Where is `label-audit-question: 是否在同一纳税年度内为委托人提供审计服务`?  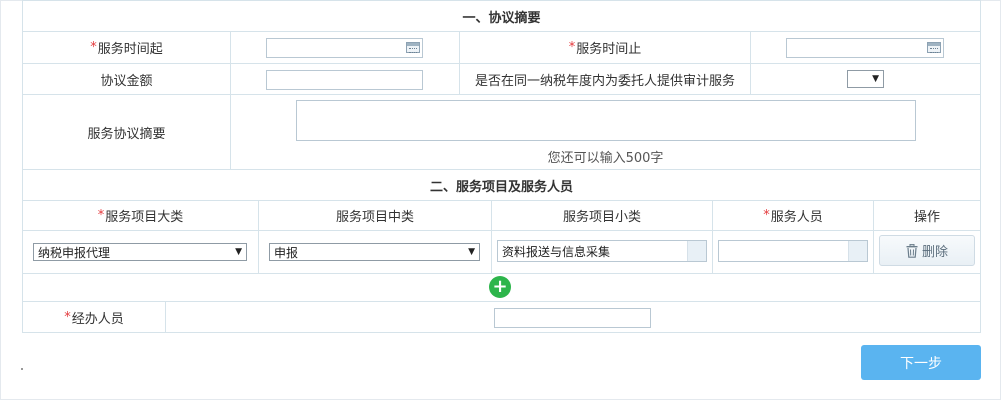 label-audit-question: 是否在同一纳税年度内为委托人提供审计服务 is located at coordinates (605, 79).